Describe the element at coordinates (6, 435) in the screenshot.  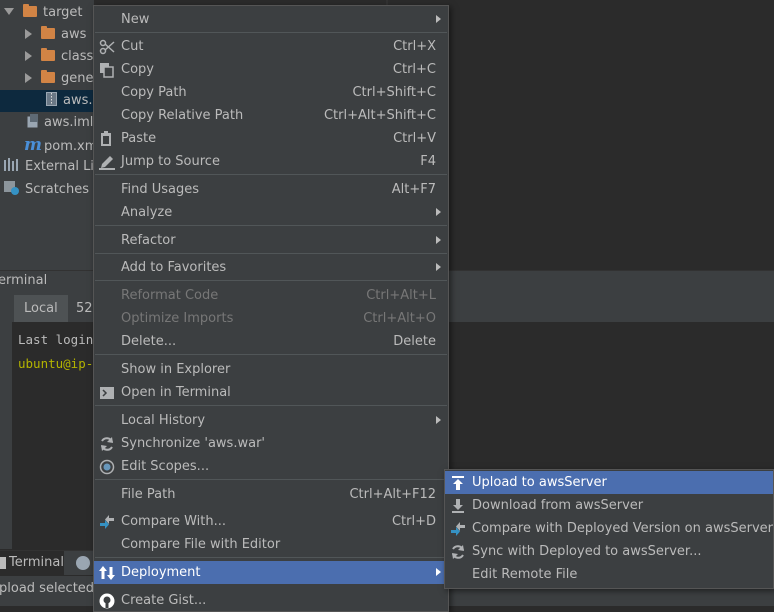
I see `terminal-left-toolbar` at that location.